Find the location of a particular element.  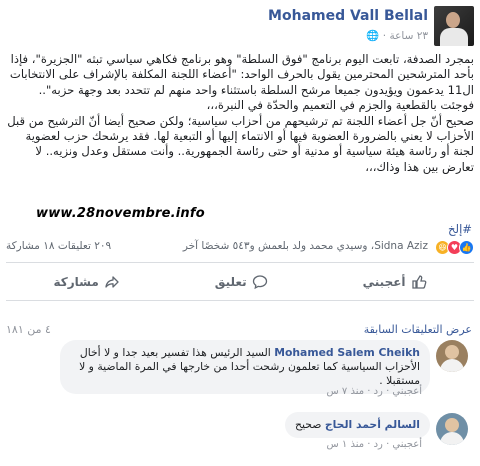

comment-author: Mohamed Salem Cheikh is located at coordinates (347, 352).